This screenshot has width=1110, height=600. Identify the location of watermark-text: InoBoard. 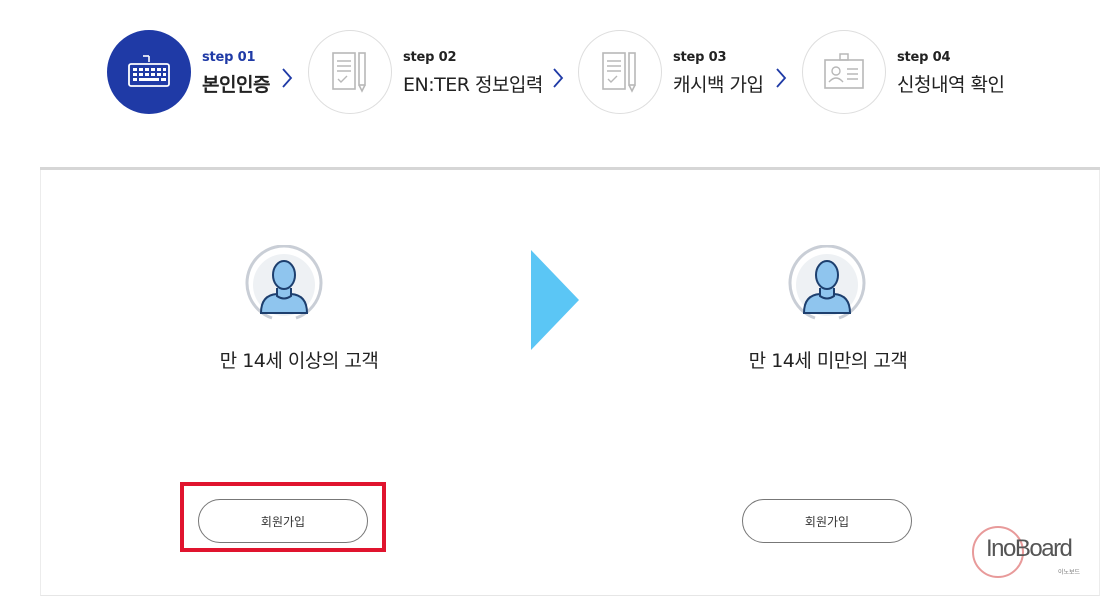
(1029, 548).